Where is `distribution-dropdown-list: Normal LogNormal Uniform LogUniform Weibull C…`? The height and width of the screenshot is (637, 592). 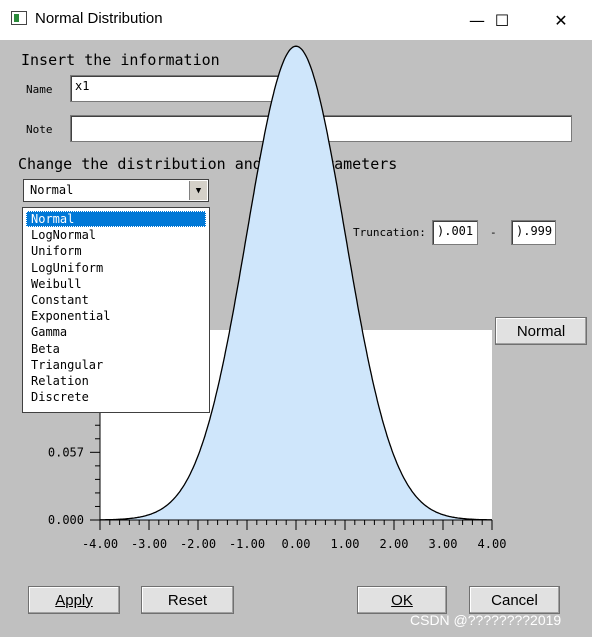
distribution-dropdown-list: Normal LogNormal Uniform LogUniform Weibull C… is located at coordinates (116, 310).